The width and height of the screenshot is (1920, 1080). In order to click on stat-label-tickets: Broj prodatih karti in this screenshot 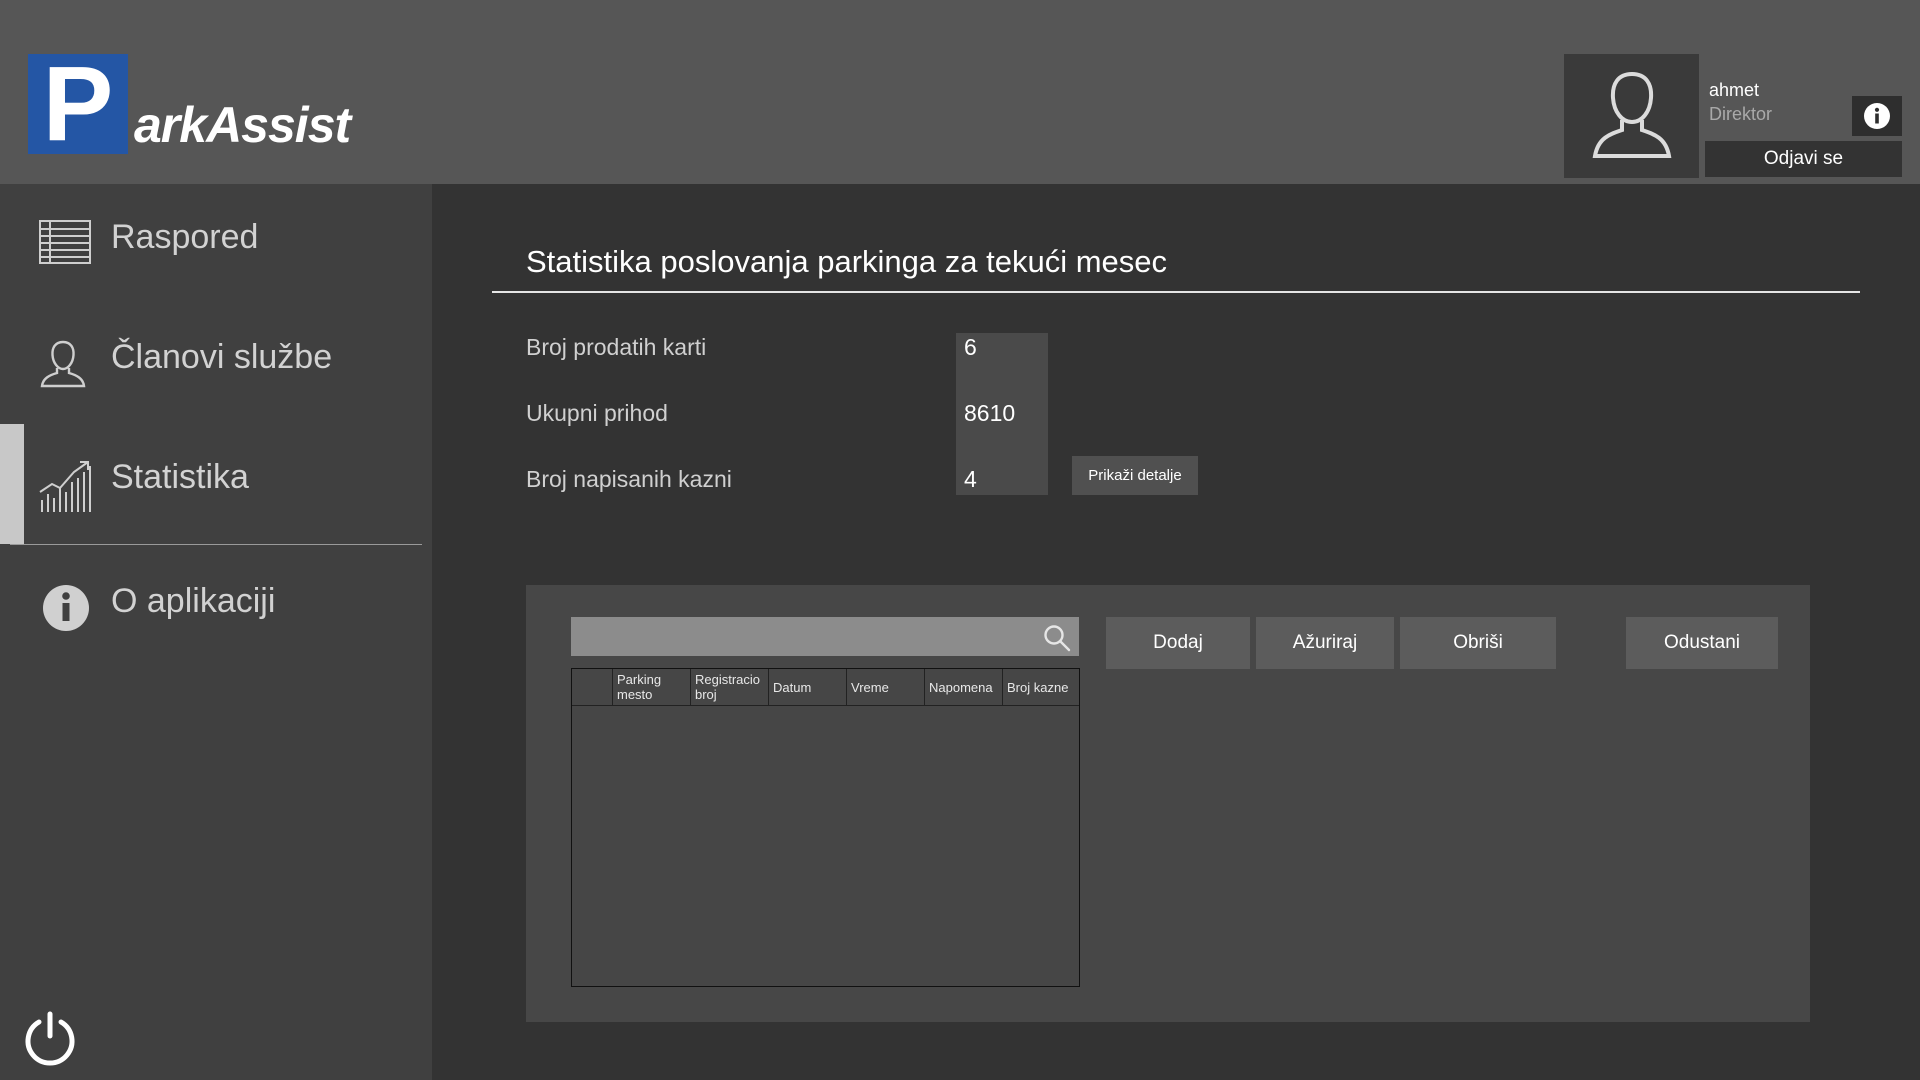, I will do `click(616, 347)`.